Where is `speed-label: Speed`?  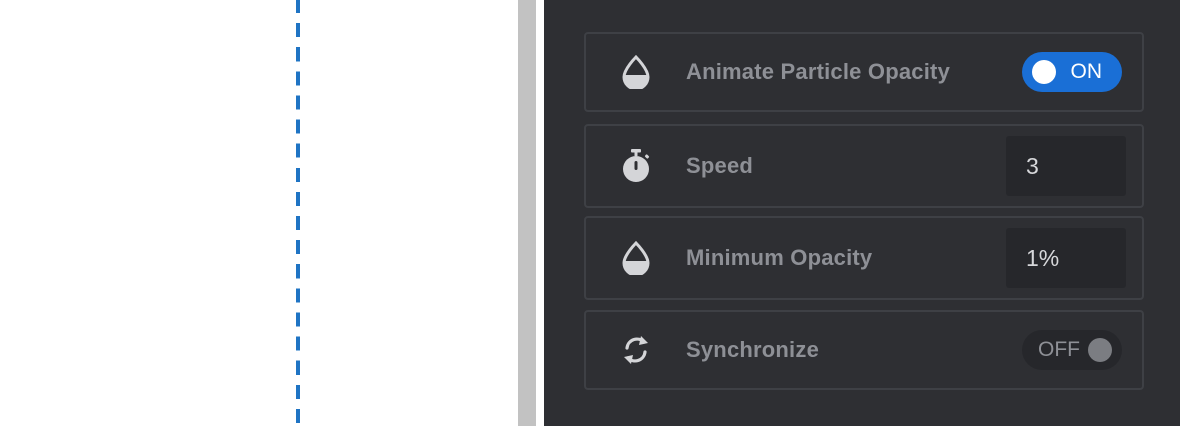 speed-label: Speed is located at coordinates (720, 165).